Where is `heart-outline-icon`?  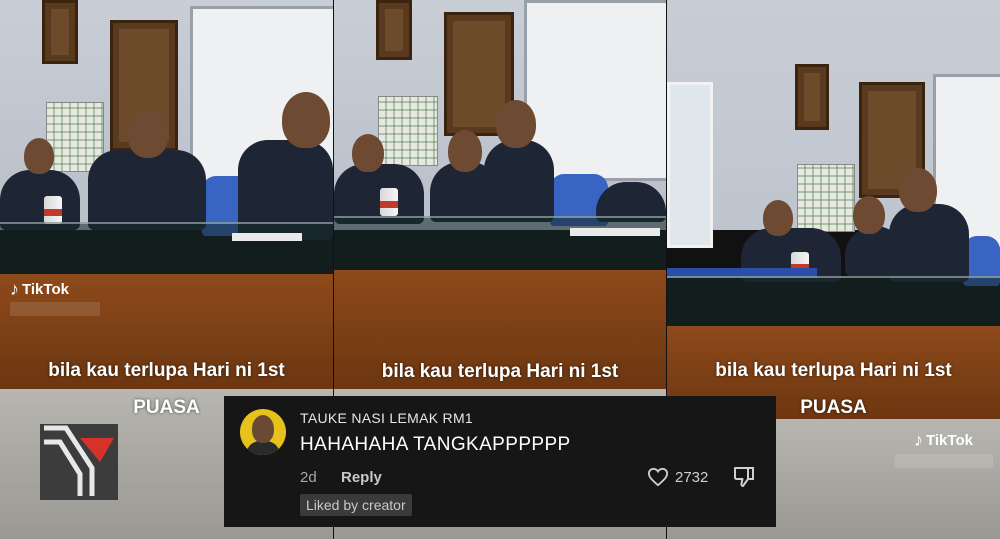
heart-outline-icon is located at coordinates (658, 477).